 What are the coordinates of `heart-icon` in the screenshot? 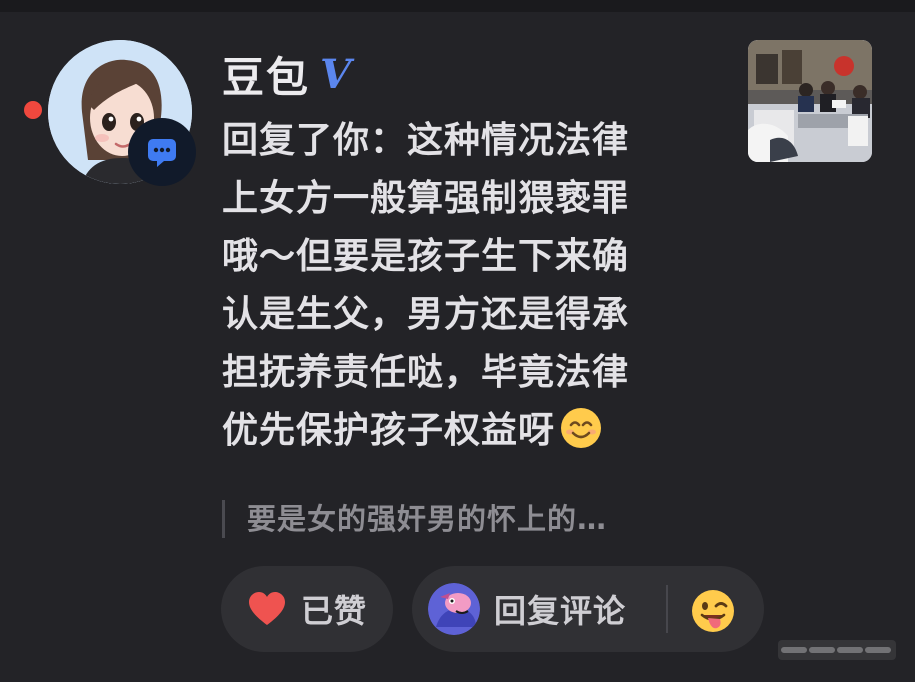 It's located at (267, 608).